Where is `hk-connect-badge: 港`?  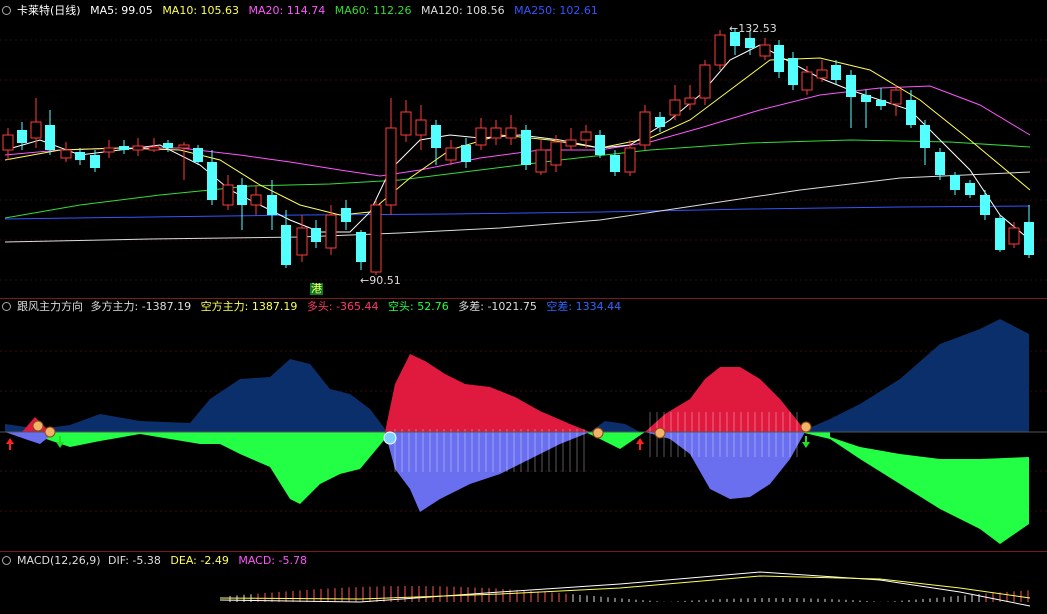
hk-connect-badge: 港 is located at coordinates (316, 288).